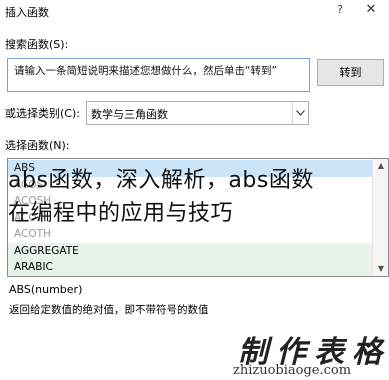 The height and width of the screenshot is (380, 389). Describe the element at coordinates (37, 145) in the screenshot. I see `function-list-label: 选择函数(N):` at that location.